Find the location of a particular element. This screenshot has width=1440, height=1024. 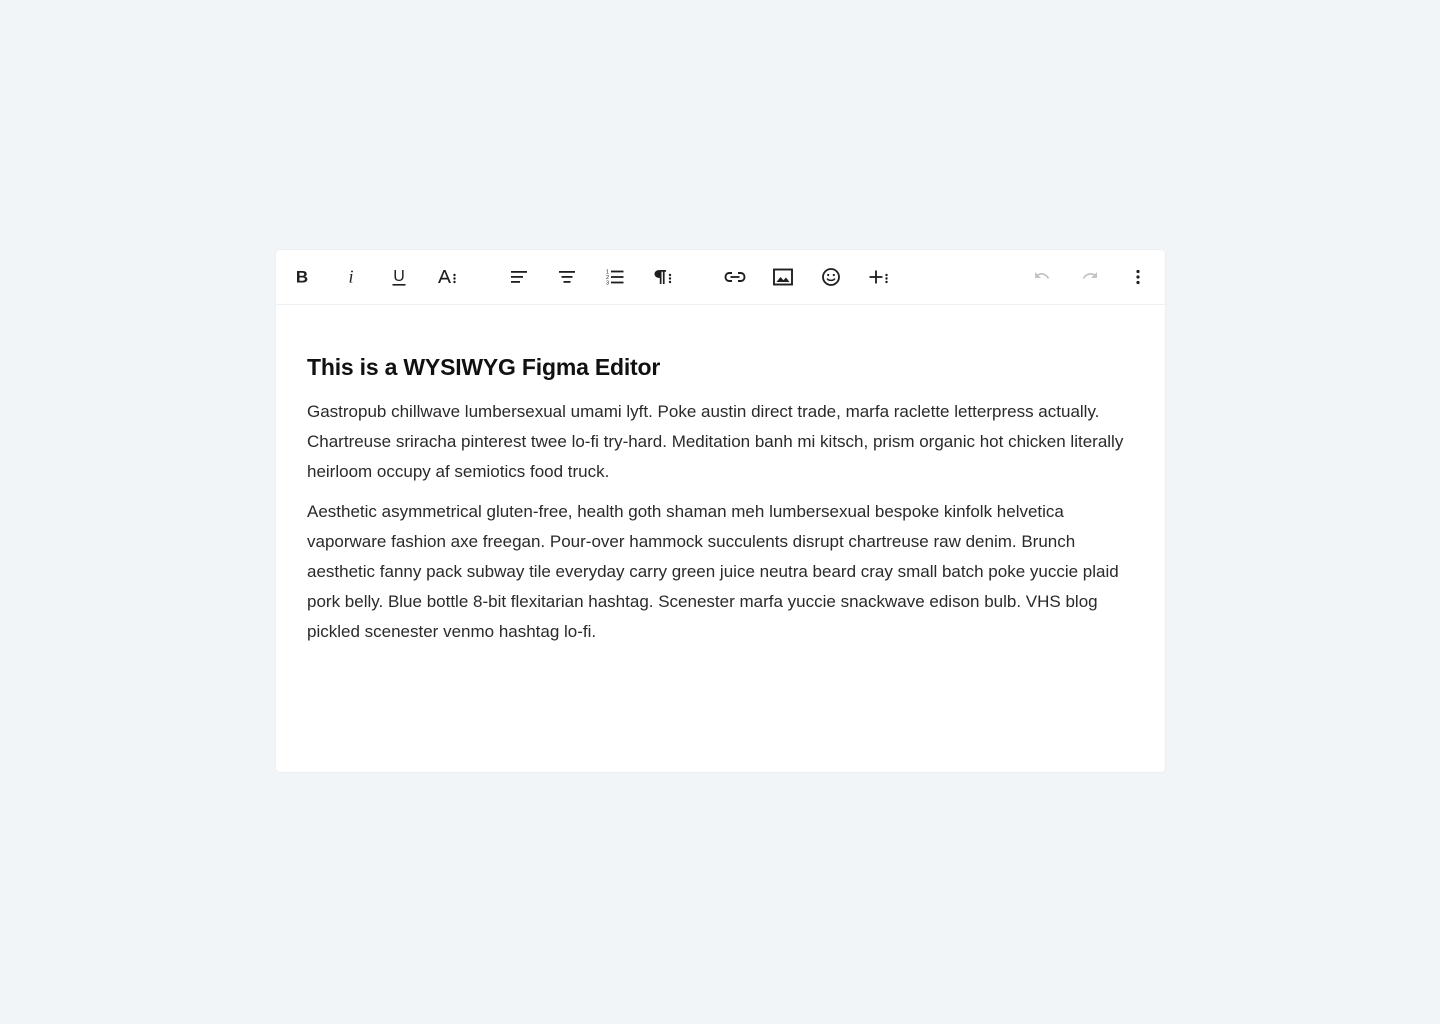

align-center-icon is located at coordinates (567, 277).